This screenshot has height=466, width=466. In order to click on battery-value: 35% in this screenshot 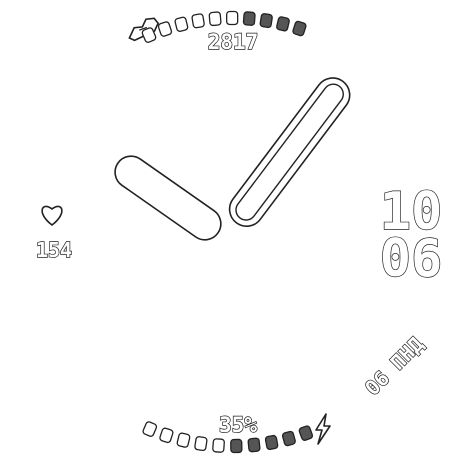, I will do `click(238, 425)`.